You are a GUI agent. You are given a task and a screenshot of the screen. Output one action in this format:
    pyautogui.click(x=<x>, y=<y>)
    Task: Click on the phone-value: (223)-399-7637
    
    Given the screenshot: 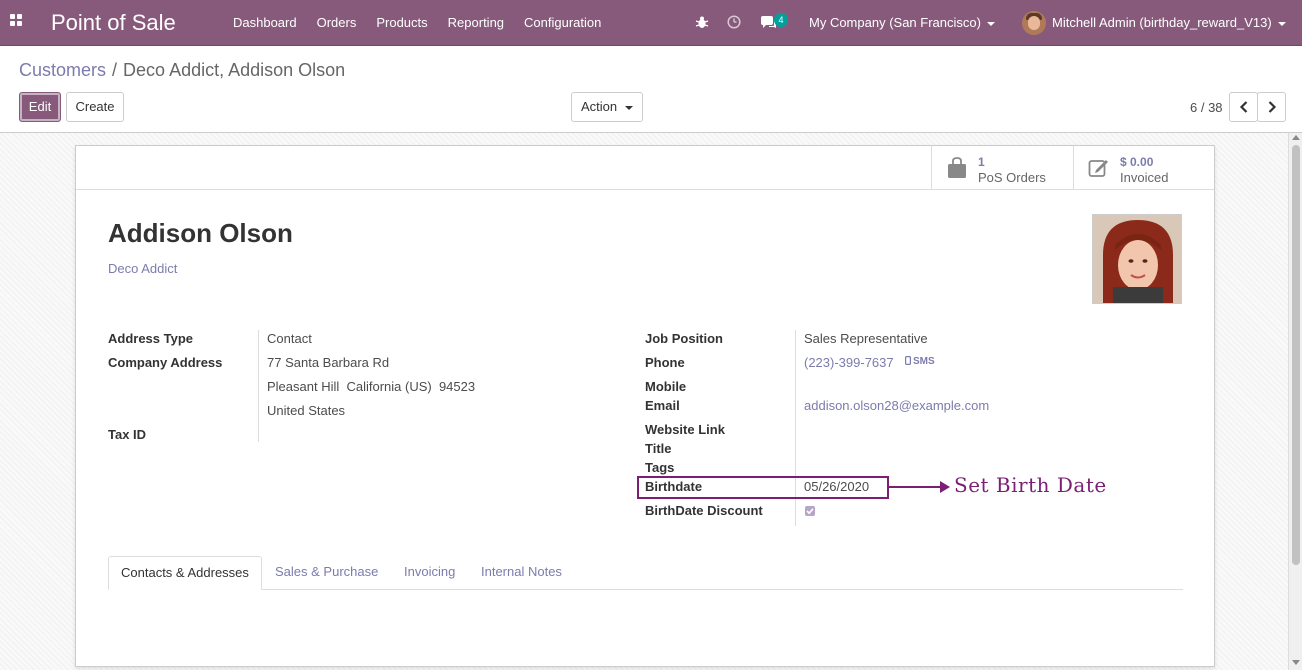 What is the action you would take?
    pyautogui.click(x=849, y=362)
    